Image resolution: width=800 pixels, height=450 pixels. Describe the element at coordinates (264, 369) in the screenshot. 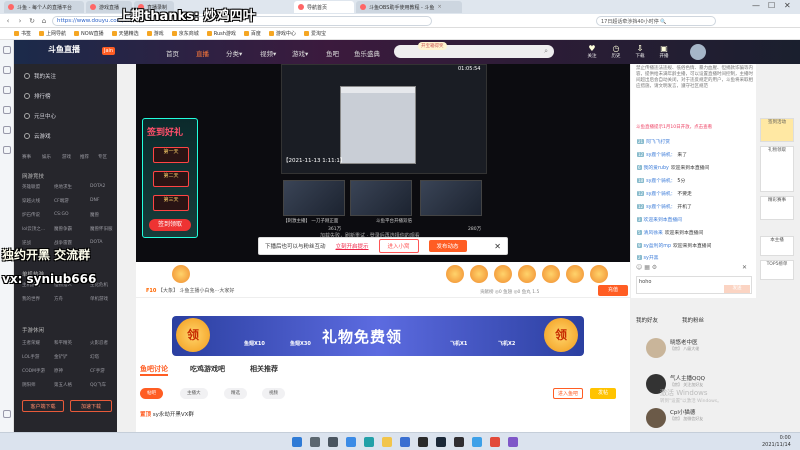

I see `tab-related: 相关推荐` at that location.